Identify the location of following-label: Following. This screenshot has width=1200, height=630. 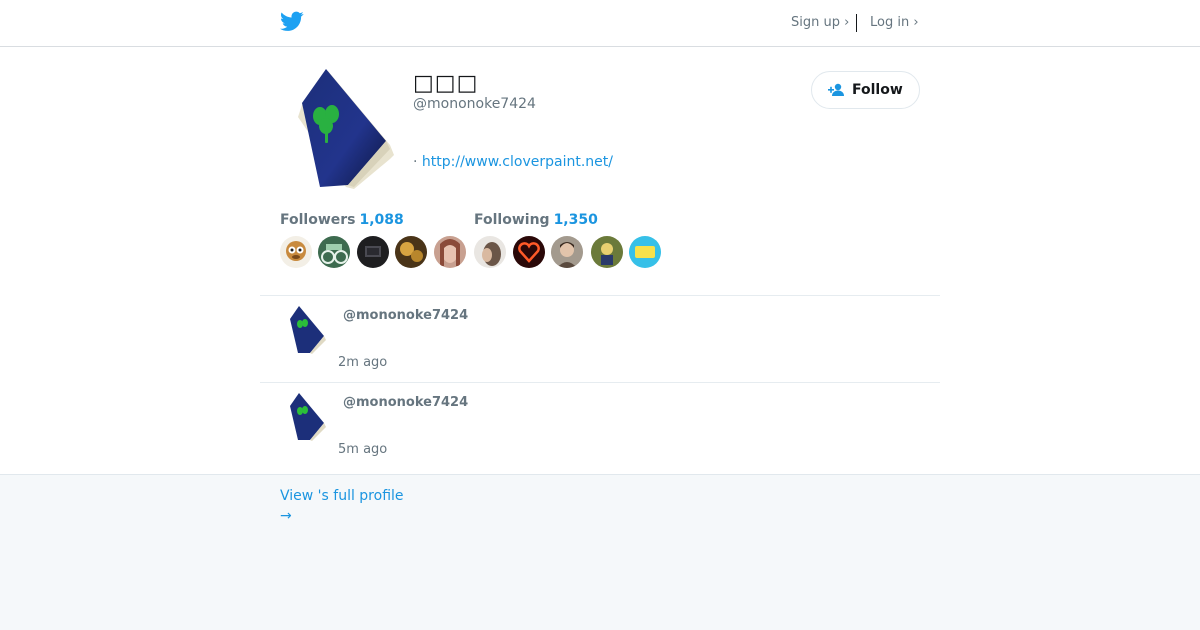
(512, 220).